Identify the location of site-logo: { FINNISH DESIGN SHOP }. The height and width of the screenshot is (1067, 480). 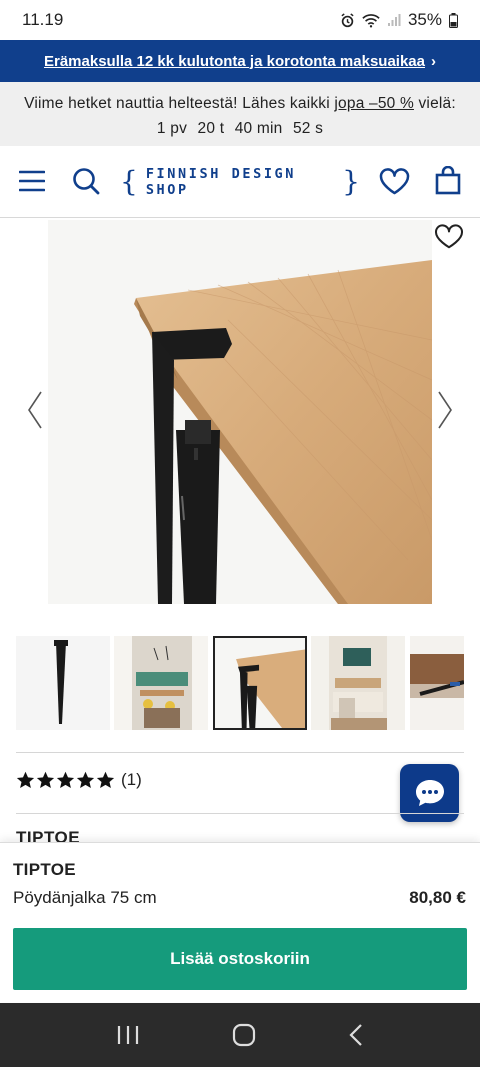
(240, 182).